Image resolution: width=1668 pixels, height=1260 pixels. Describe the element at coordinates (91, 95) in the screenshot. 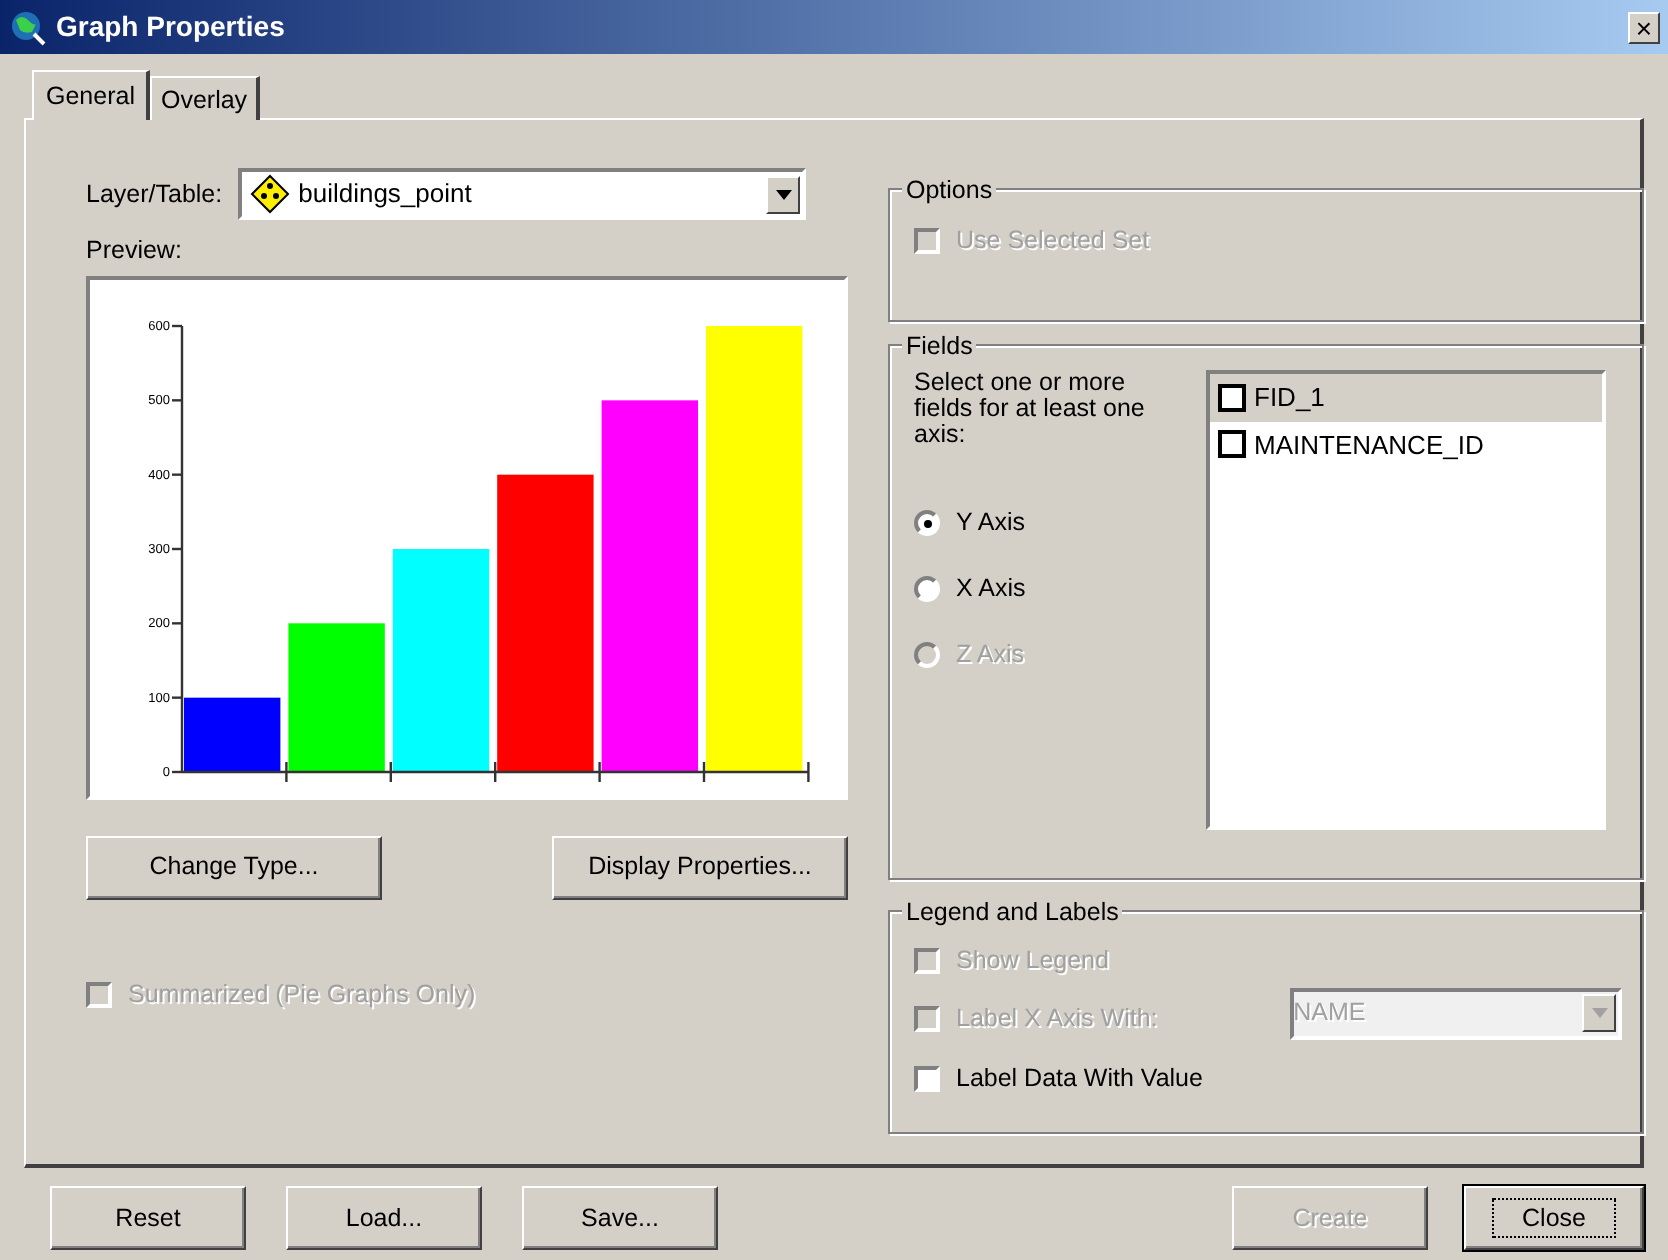

I see `tab: General` at that location.